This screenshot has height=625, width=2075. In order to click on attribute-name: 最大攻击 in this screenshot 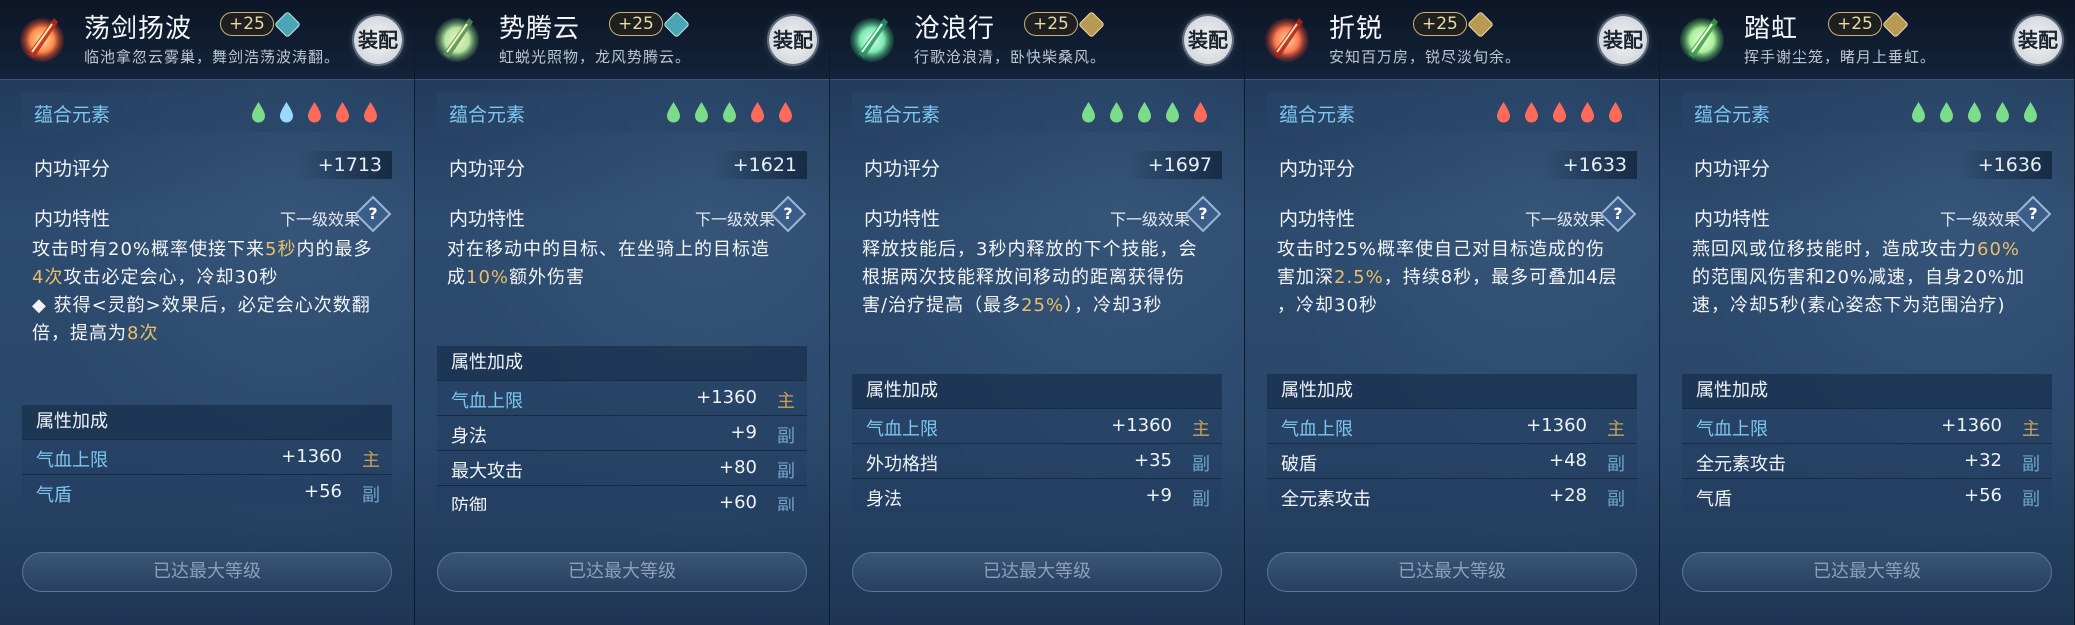, I will do `click(487, 471)`.